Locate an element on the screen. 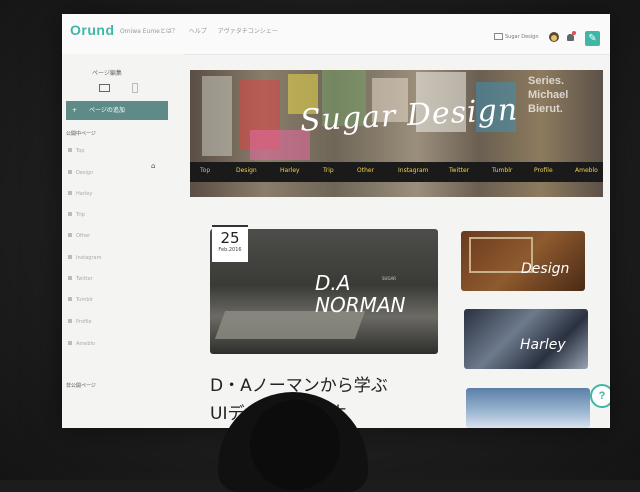 The height and width of the screenshot is (492, 640). sidebar-item-ameblo: Ameblo is located at coordinates (81, 344).